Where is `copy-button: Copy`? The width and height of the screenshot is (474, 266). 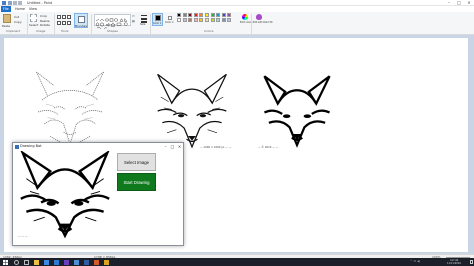
copy-button: Copy is located at coordinates (18, 22).